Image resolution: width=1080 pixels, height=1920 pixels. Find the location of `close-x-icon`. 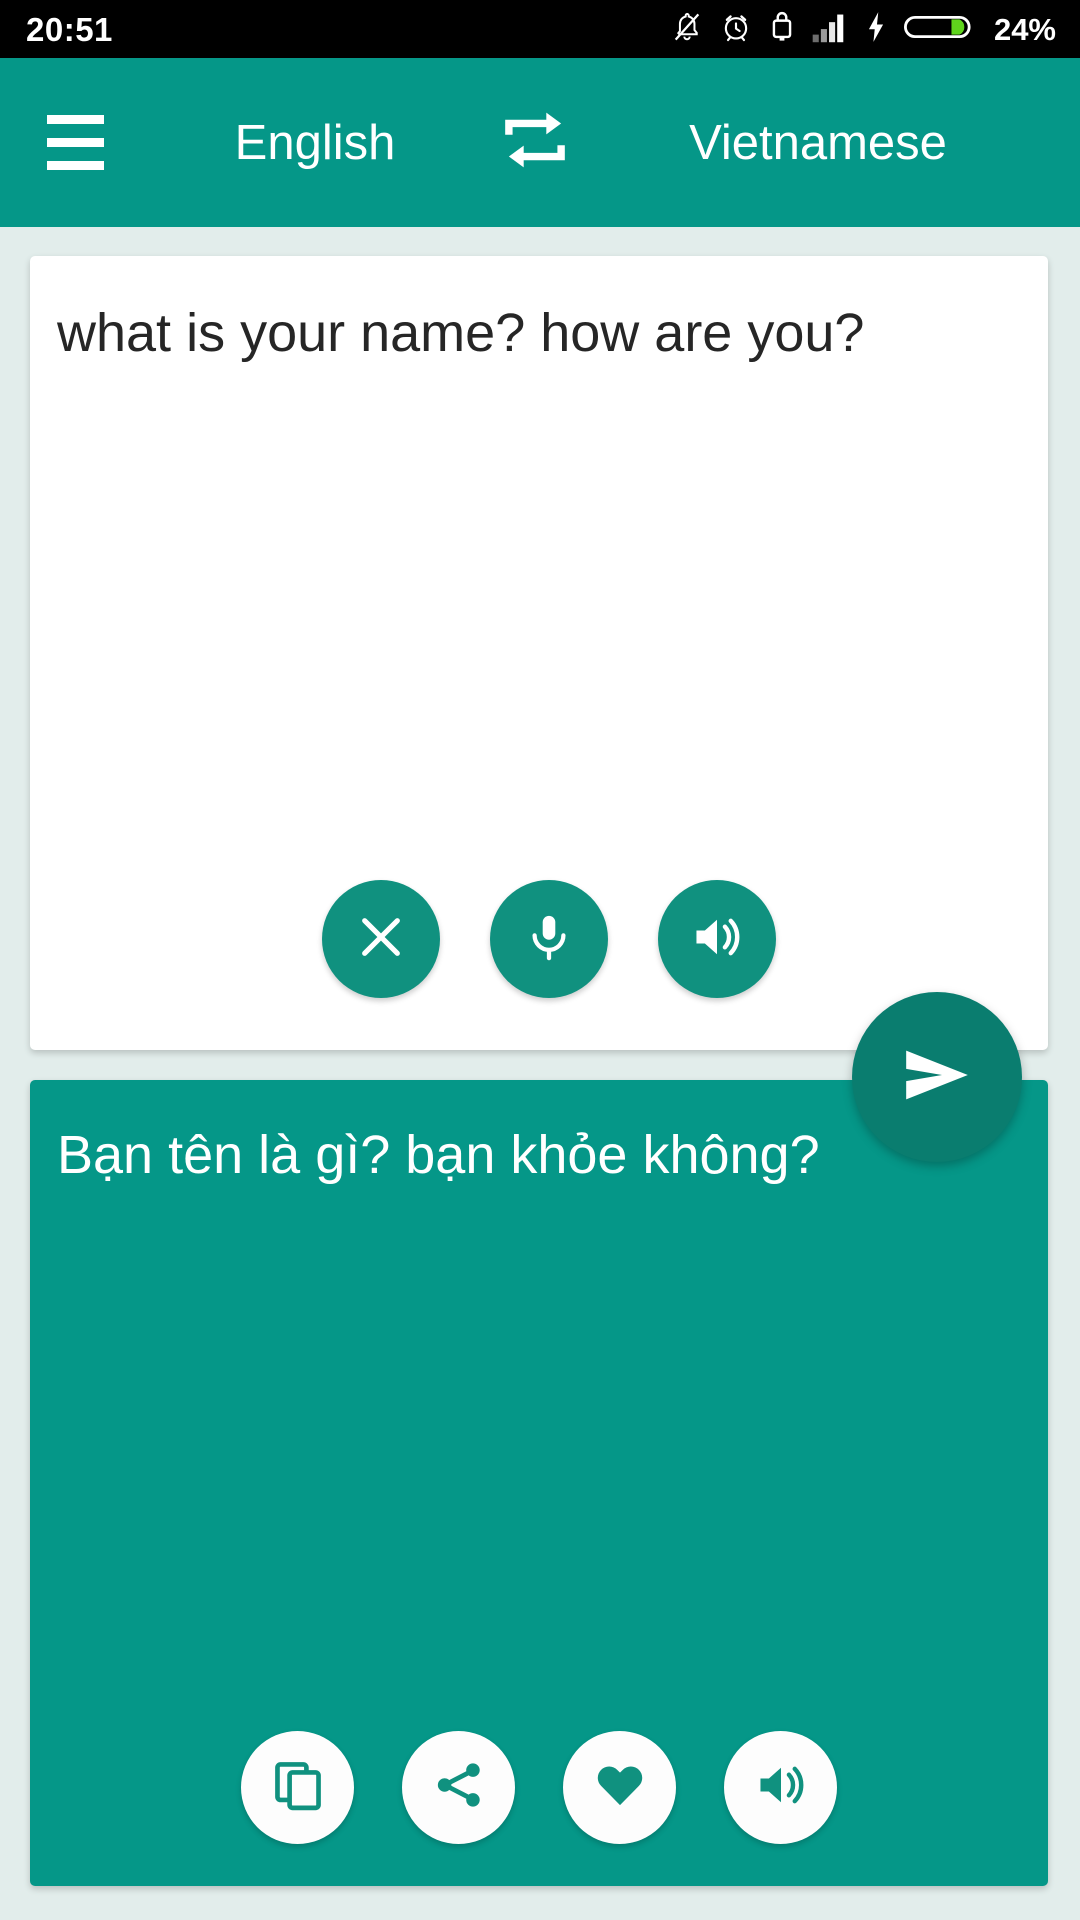

close-x-icon is located at coordinates (381, 939).